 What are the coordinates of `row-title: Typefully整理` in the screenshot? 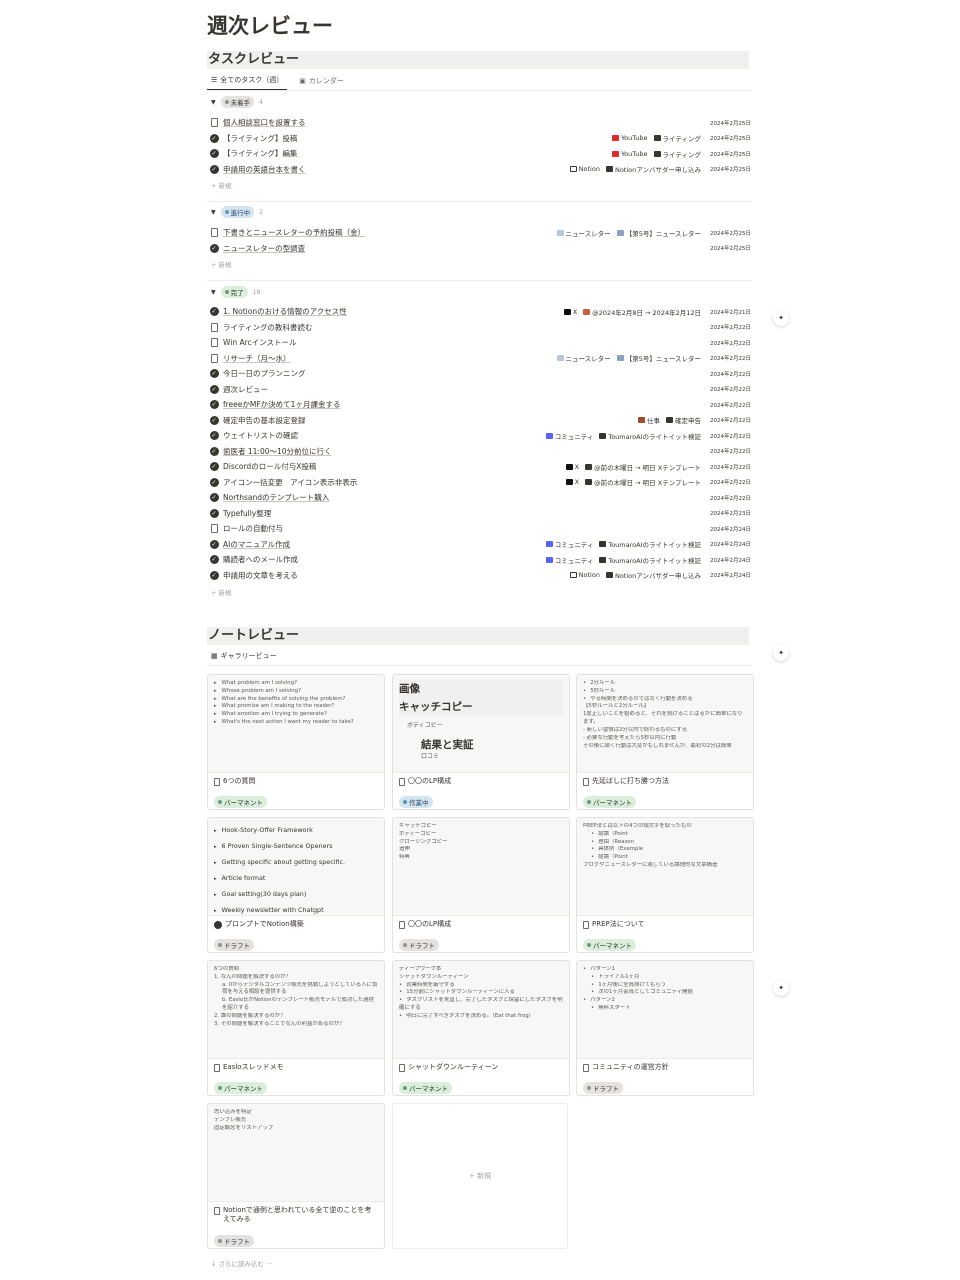 It's located at (462, 513).